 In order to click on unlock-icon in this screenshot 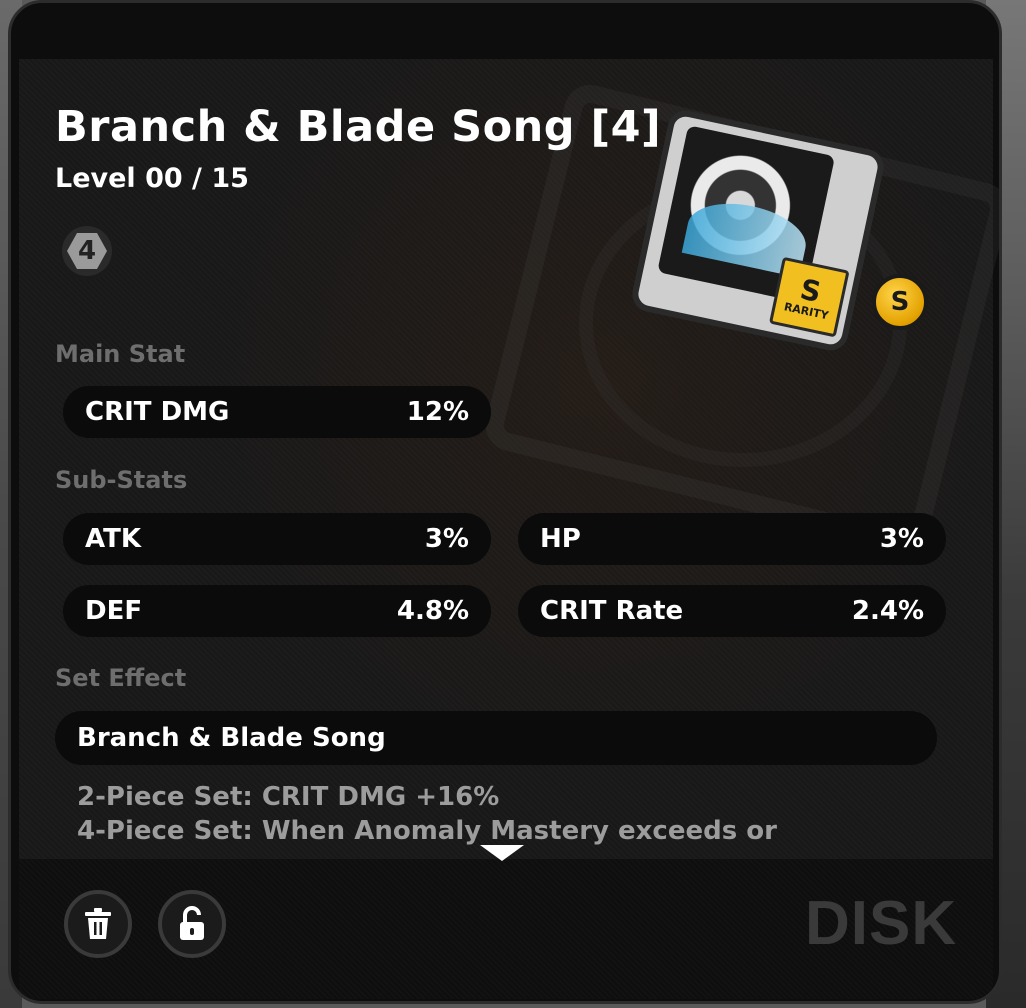, I will do `click(192, 923)`.